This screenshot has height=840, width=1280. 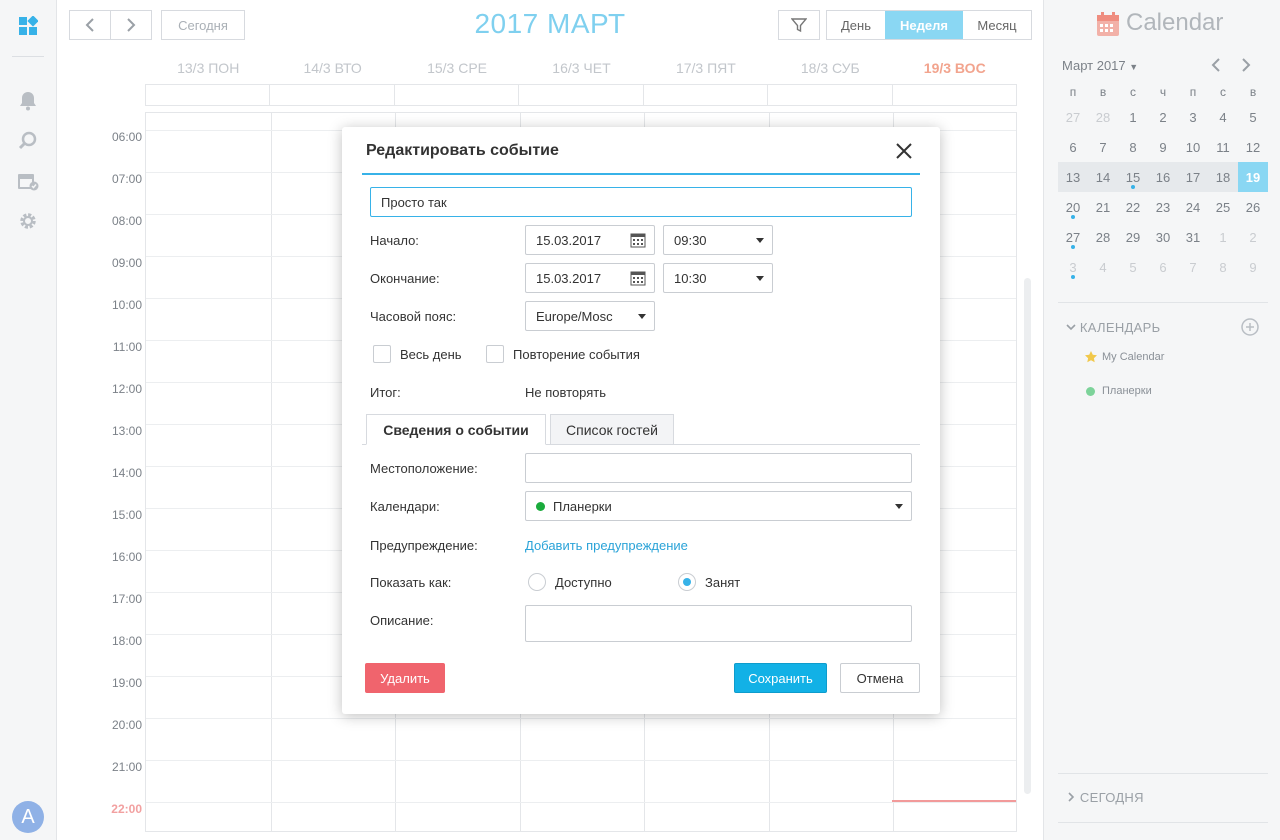 I want to click on plus-circle-icon, so click(x=1250, y=327).